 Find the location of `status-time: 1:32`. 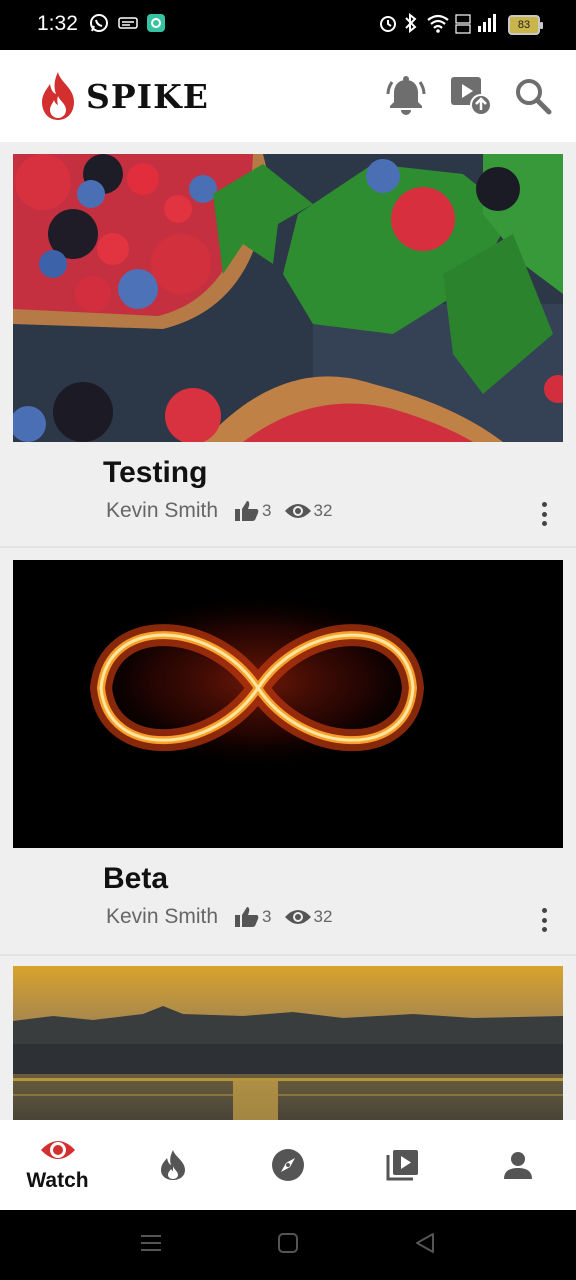

status-time: 1:32 is located at coordinates (57, 23).